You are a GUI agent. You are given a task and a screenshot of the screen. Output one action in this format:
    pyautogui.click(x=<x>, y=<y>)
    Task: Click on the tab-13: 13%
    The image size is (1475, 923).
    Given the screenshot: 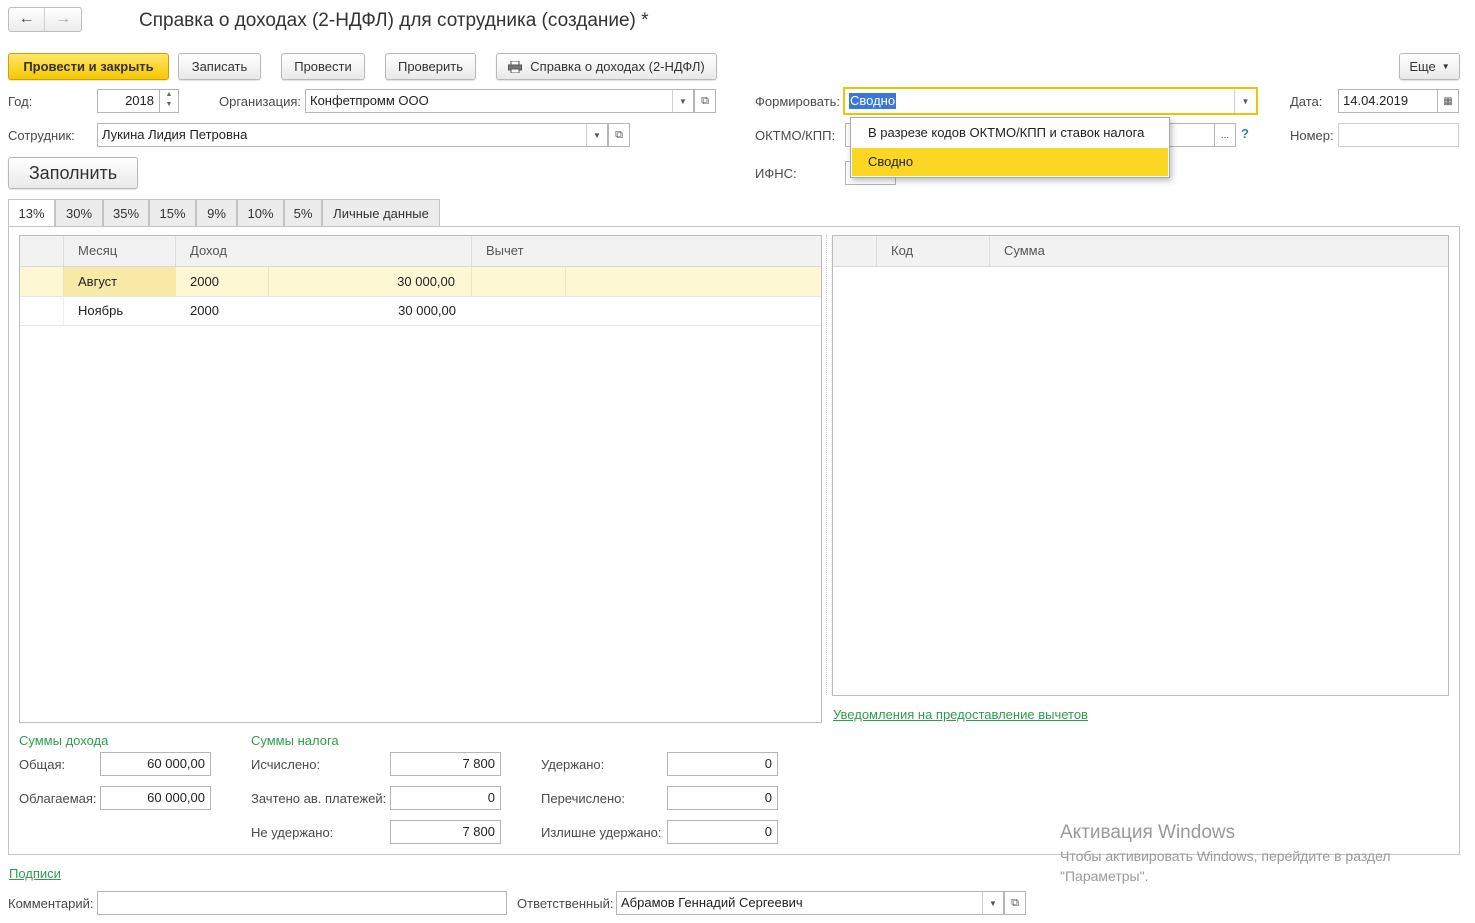 What is the action you would take?
    pyautogui.click(x=31, y=213)
    